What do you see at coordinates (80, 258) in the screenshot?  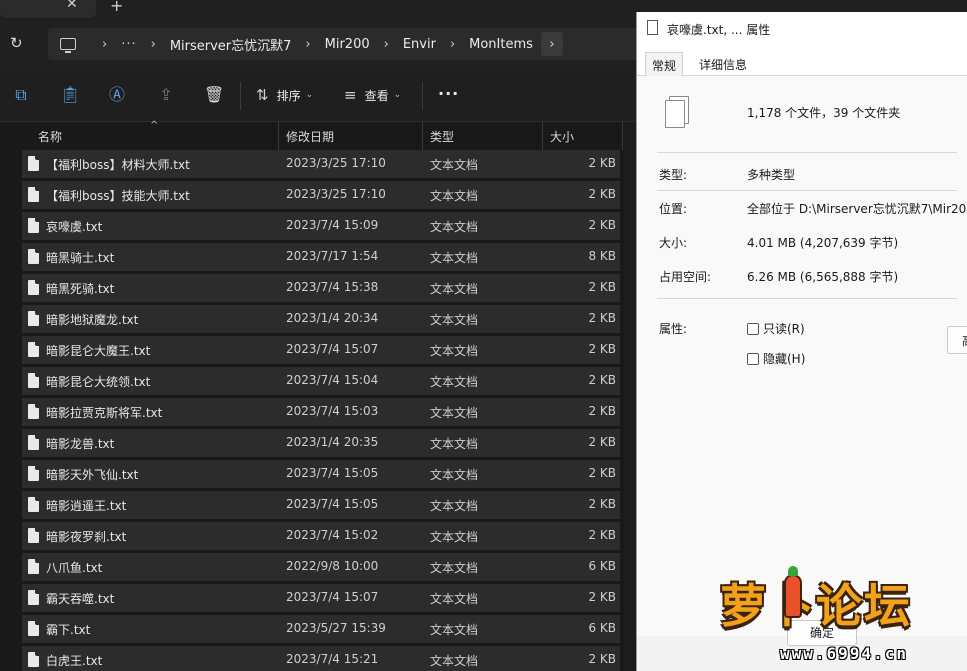 I see `file-name: 暗黑骑士.txt` at bounding box center [80, 258].